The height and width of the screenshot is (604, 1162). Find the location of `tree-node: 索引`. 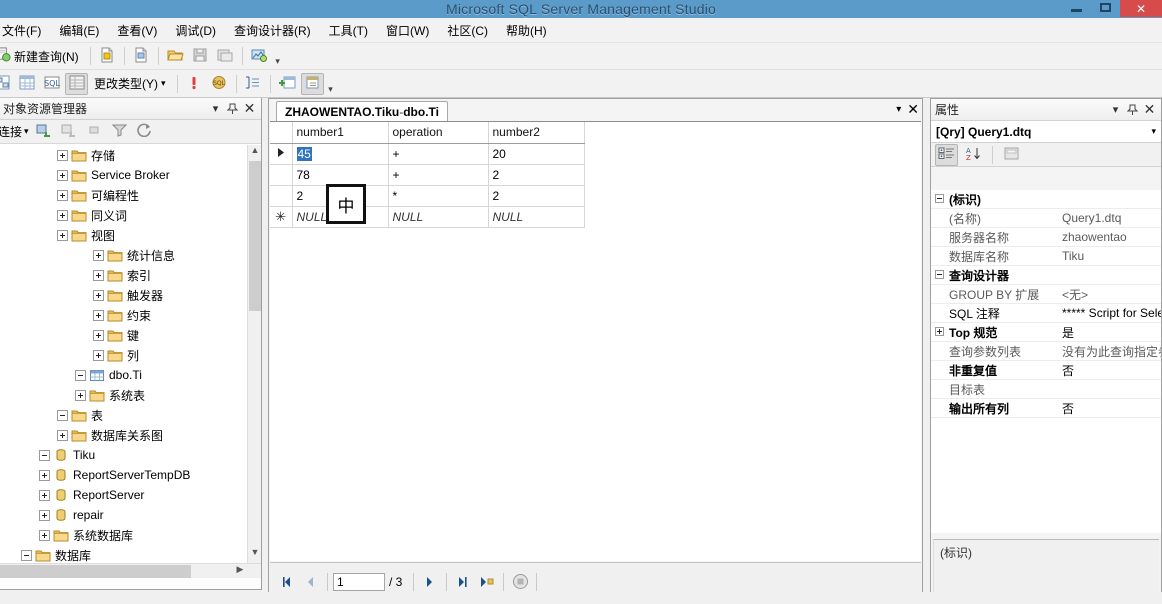

tree-node: 索引 is located at coordinates (130, 275).